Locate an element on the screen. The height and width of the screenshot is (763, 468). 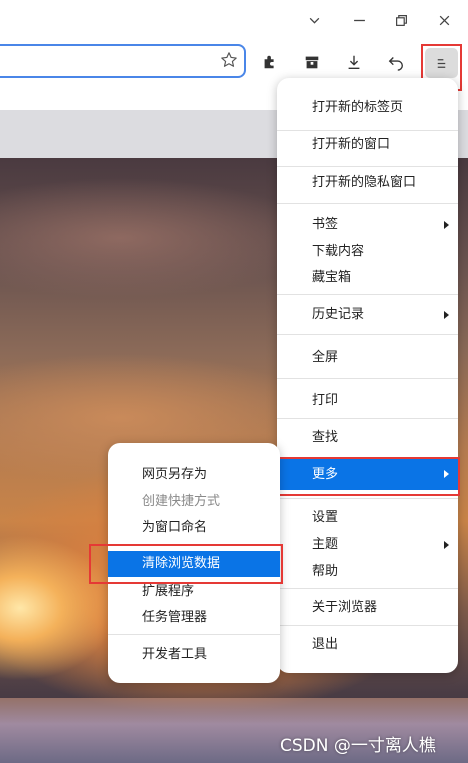
minimize-button is located at coordinates (359, 20).